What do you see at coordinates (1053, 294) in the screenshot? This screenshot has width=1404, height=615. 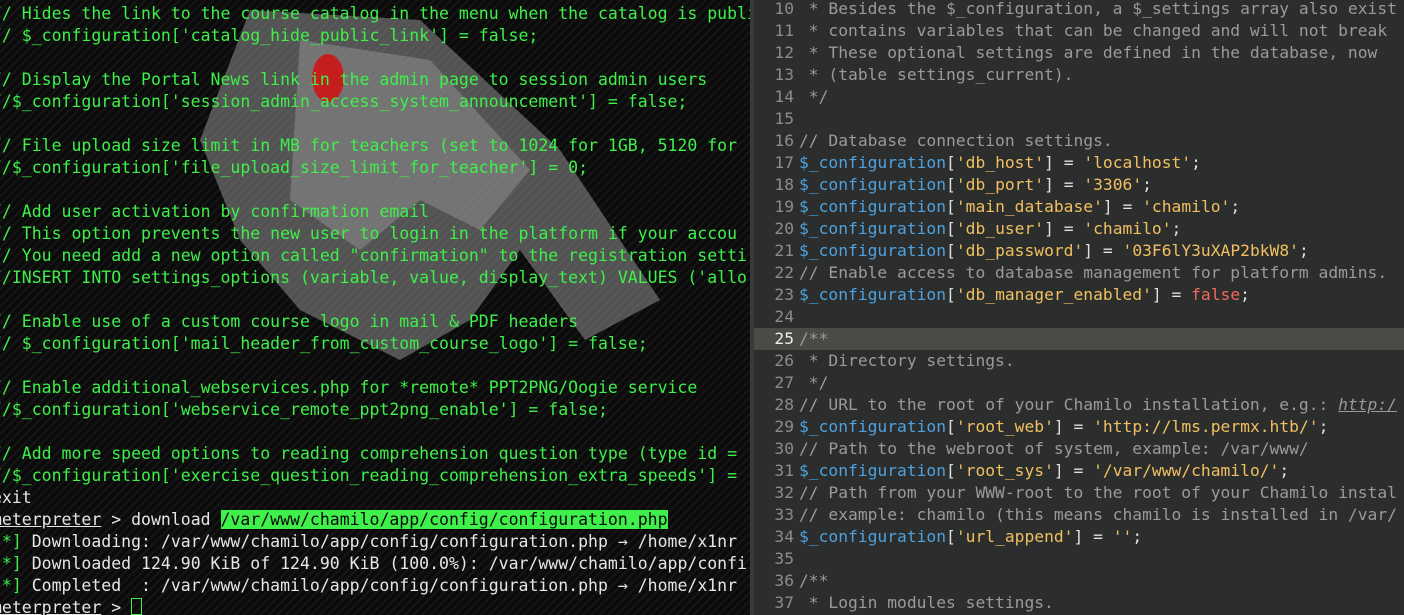 I see `string-token: 'db_manager_enabled'` at bounding box center [1053, 294].